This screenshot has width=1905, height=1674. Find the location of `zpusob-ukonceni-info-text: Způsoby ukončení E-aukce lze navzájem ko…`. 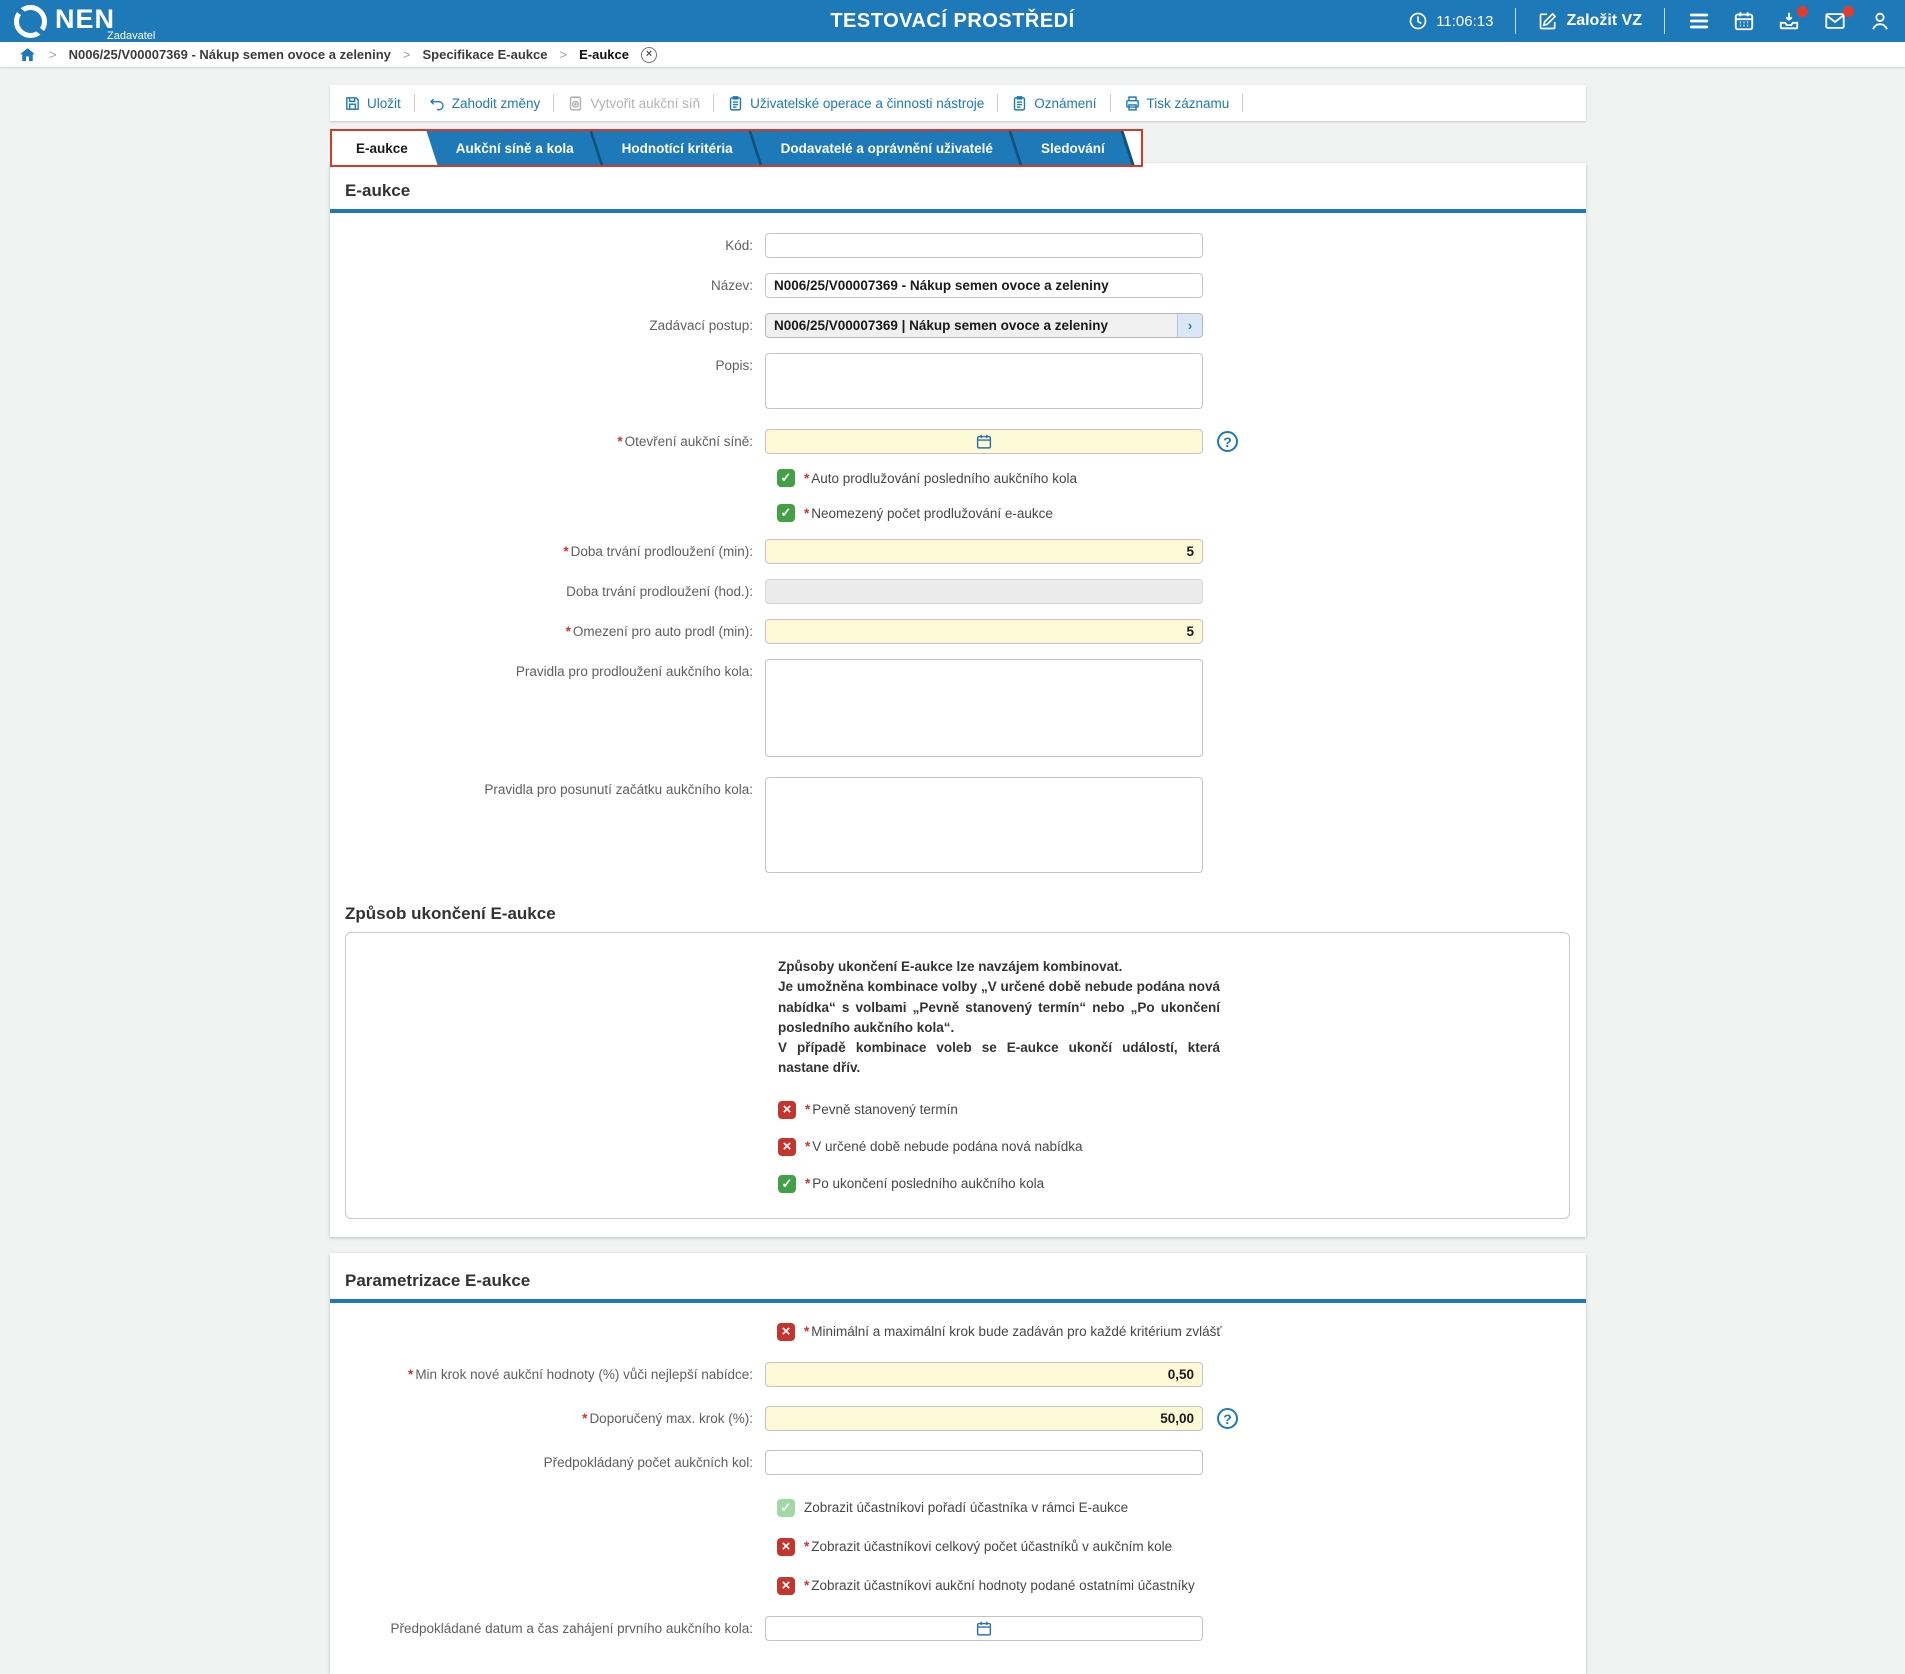

zpusob-ukonceni-info-text: Způsoby ukončení E-aukce lze navzájem ko… is located at coordinates (999, 1017).